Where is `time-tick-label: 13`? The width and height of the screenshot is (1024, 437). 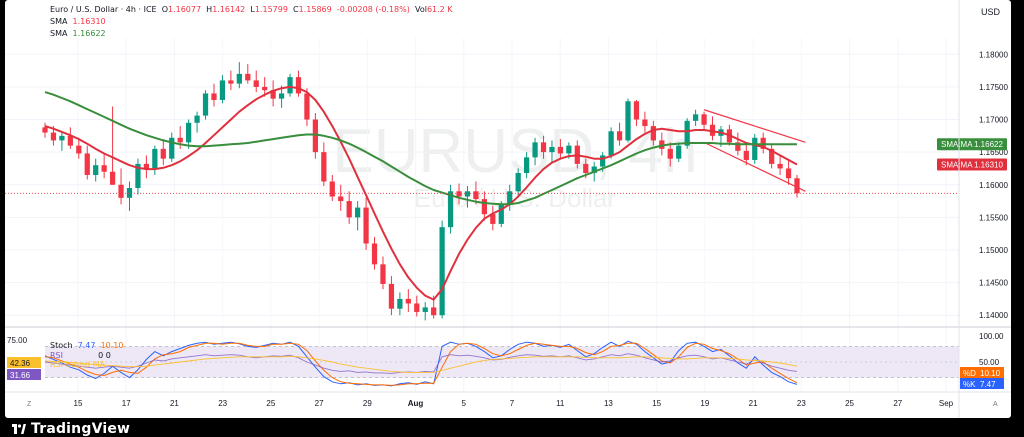 time-tick-label: 13 is located at coordinates (608, 403).